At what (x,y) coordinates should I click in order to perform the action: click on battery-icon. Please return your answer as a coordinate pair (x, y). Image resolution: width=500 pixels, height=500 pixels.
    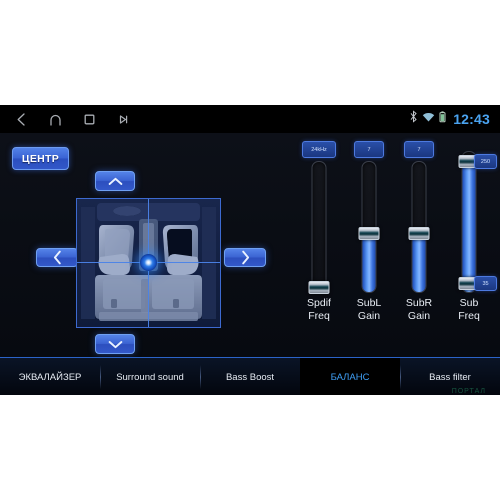
    Looking at the image, I should click on (442, 119).